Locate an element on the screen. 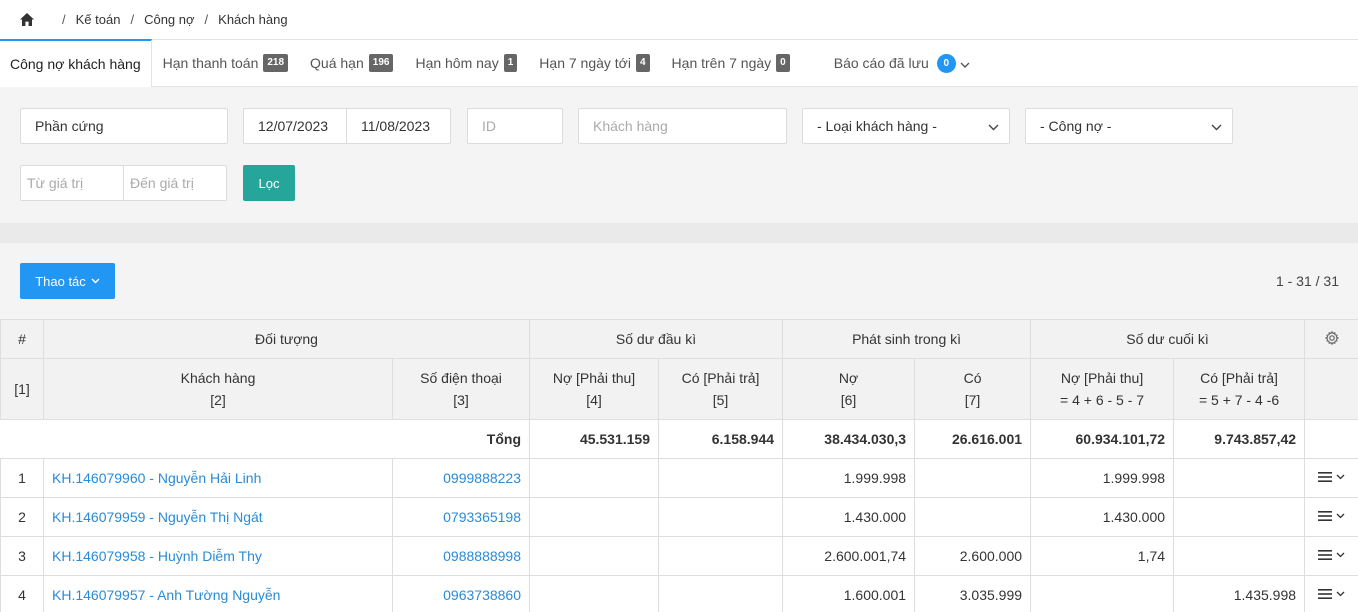 This screenshot has width=1358, height=612. header-text: Số điện thoại is located at coordinates (461, 378).